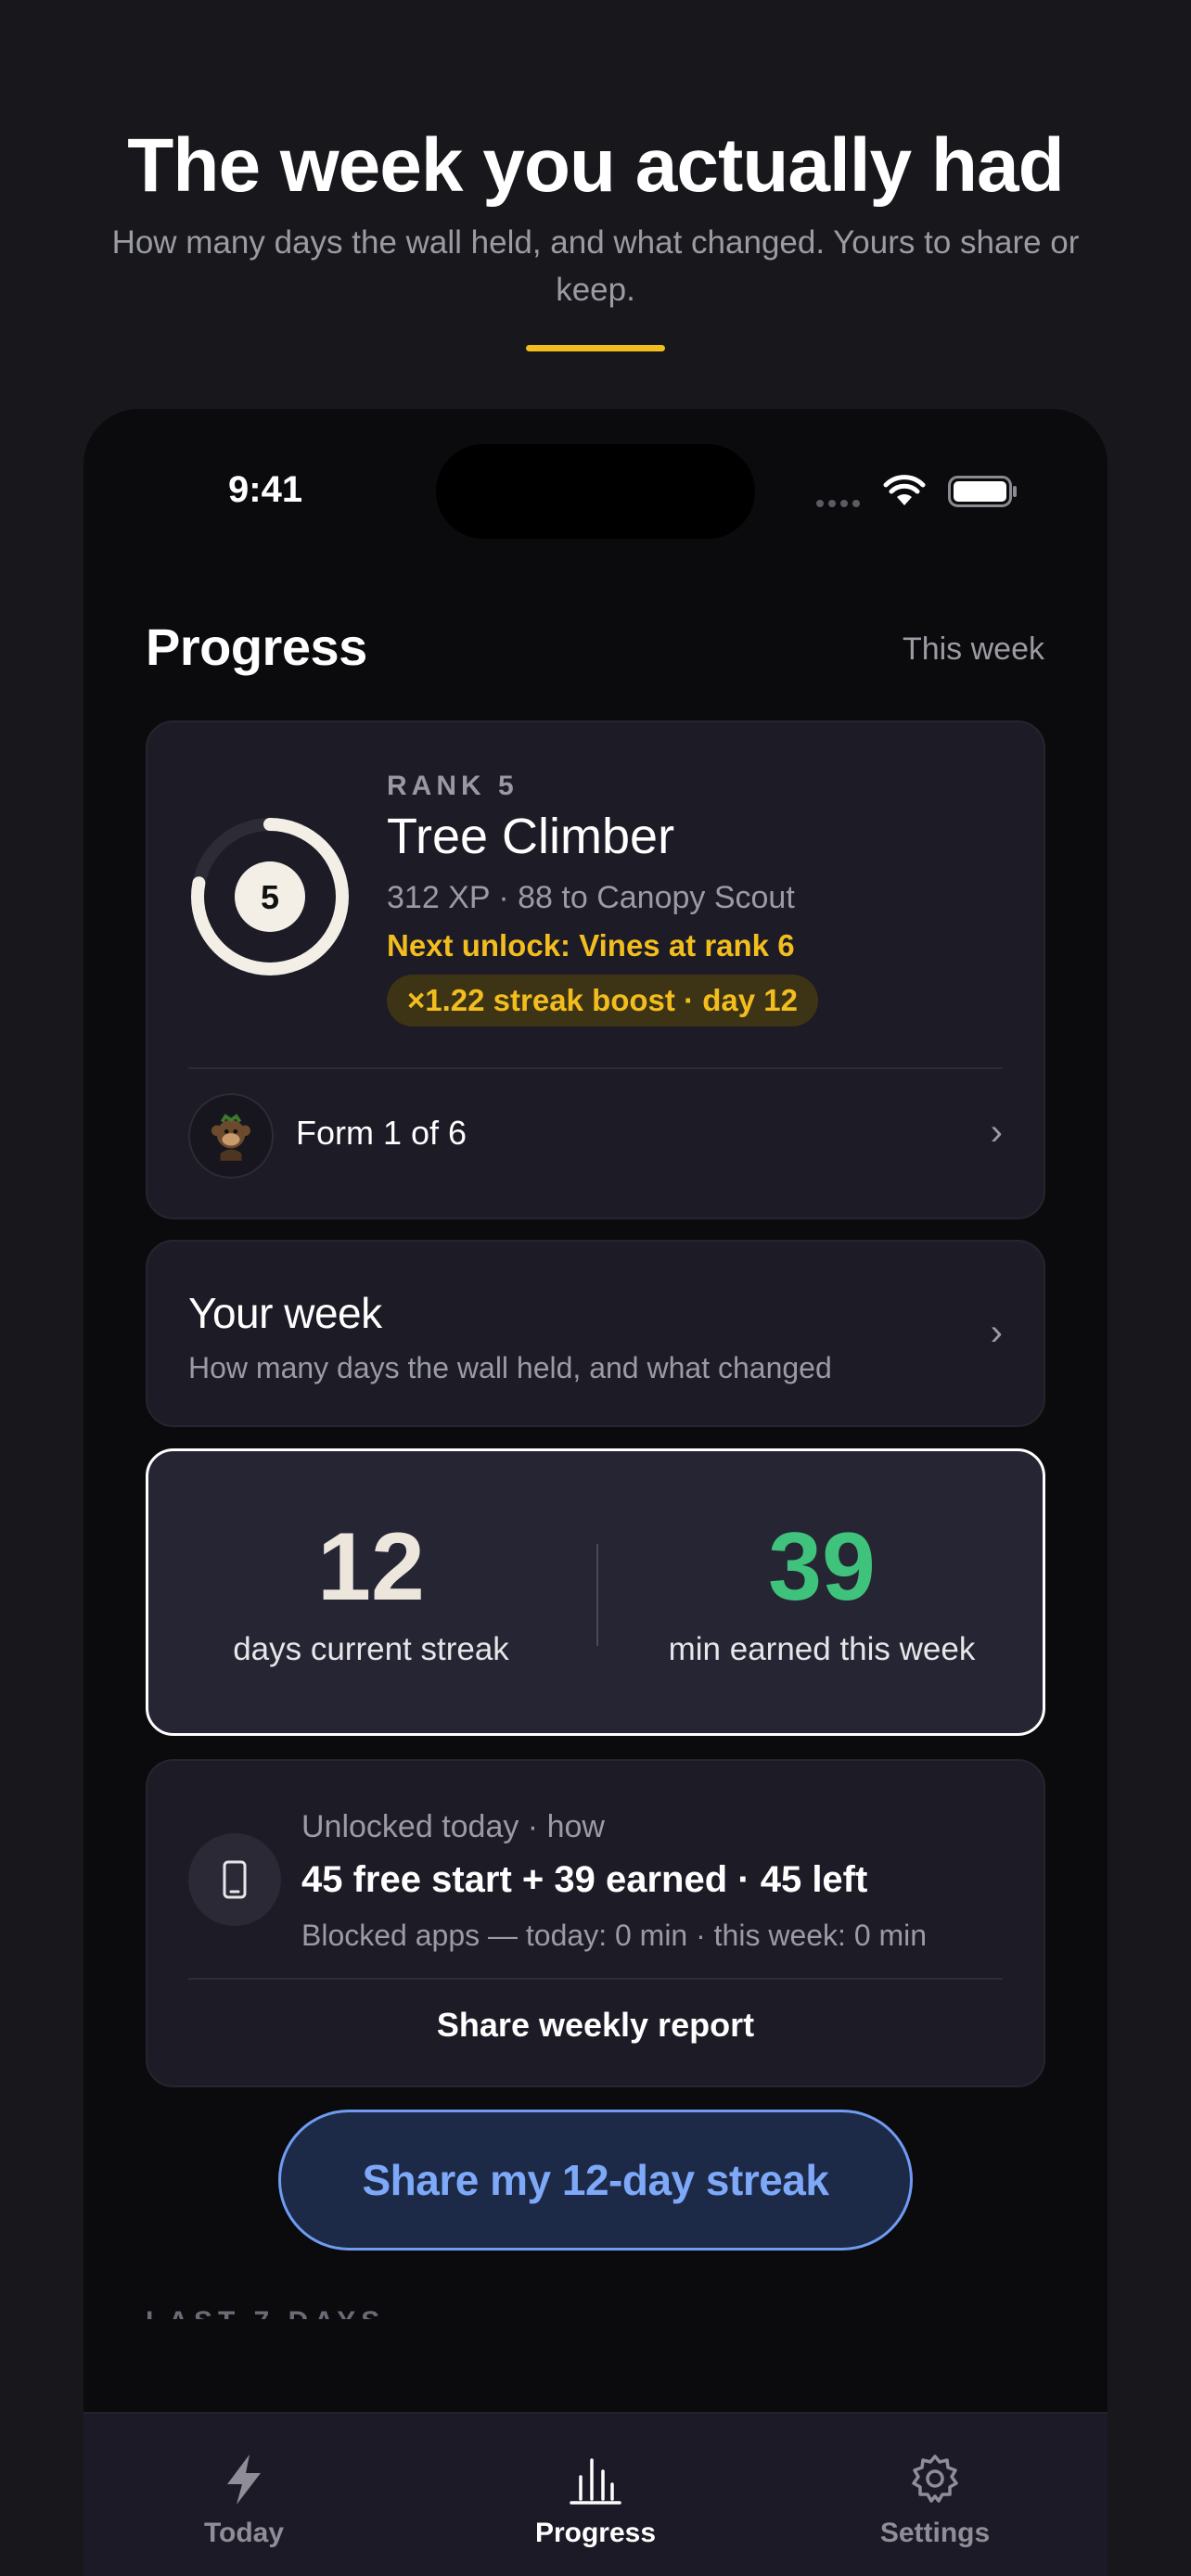 The width and height of the screenshot is (1191, 2576). I want to click on unlock-label: Unlocked today · how, so click(453, 1827).